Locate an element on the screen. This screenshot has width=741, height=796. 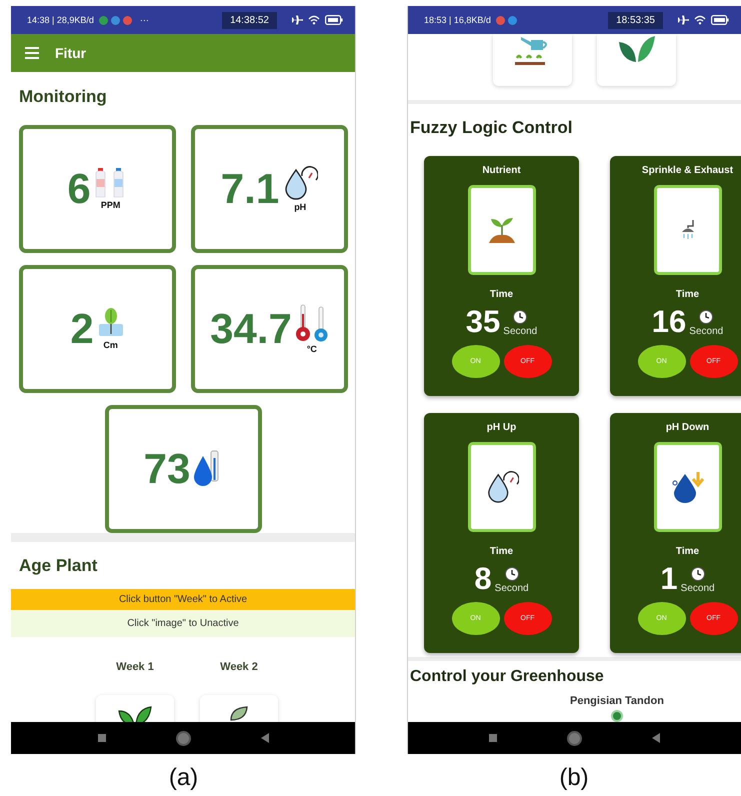
control-title: pH Up is located at coordinates (501, 428).